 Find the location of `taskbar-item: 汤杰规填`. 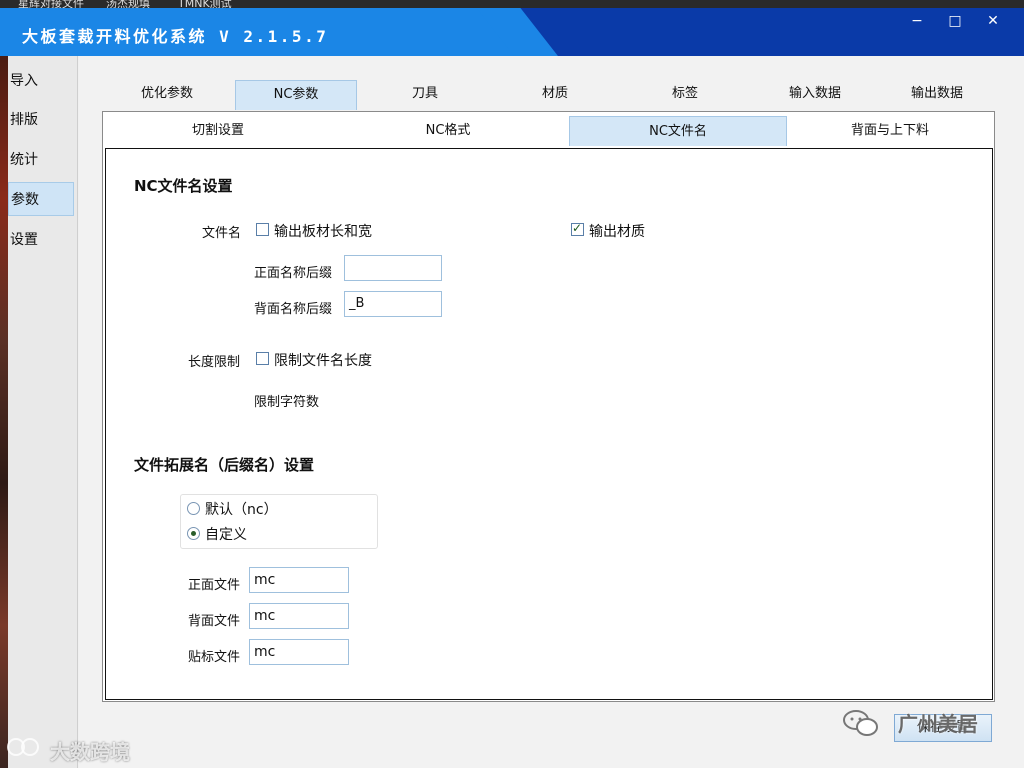

taskbar-item: 汤杰规填 is located at coordinates (128, 4).